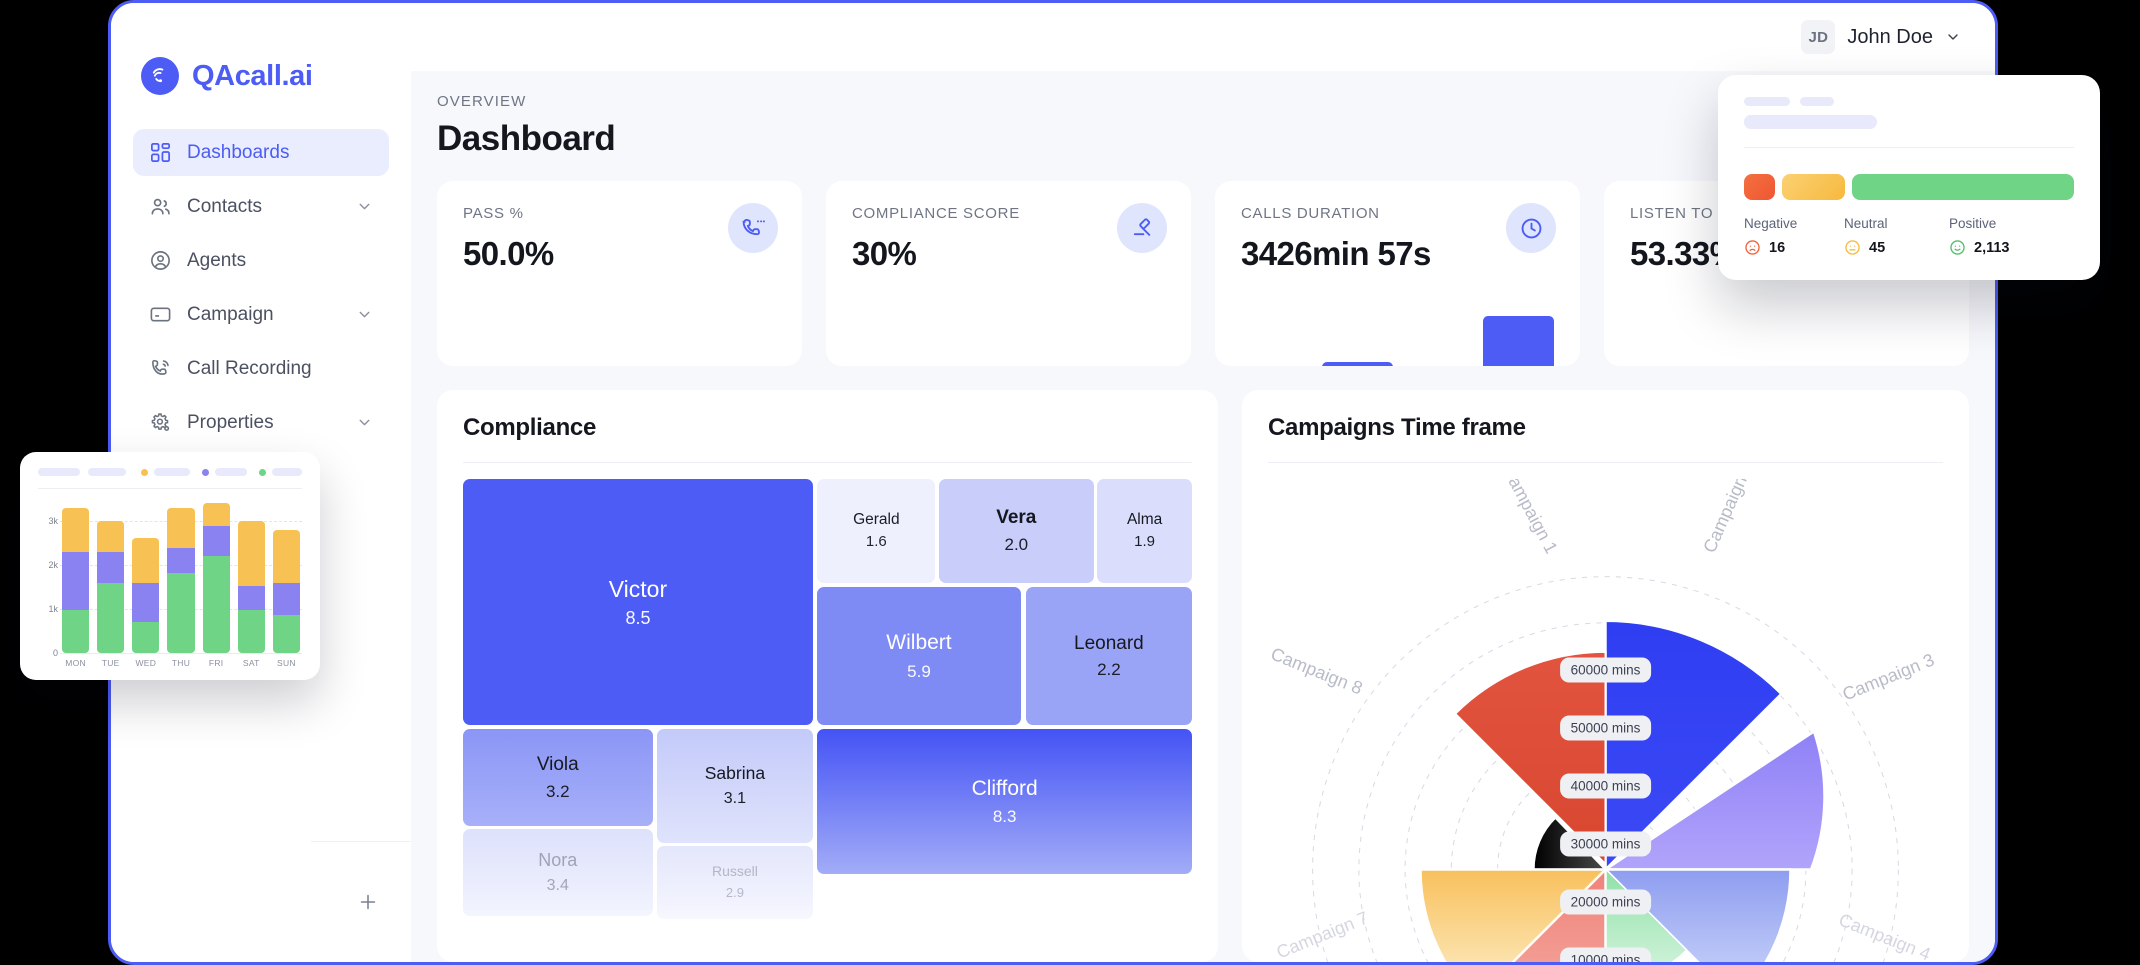 This screenshot has width=2140, height=965. What do you see at coordinates (368, 902) in the screenshot?
I see `plus-icon` at bounding box center [368, 902].